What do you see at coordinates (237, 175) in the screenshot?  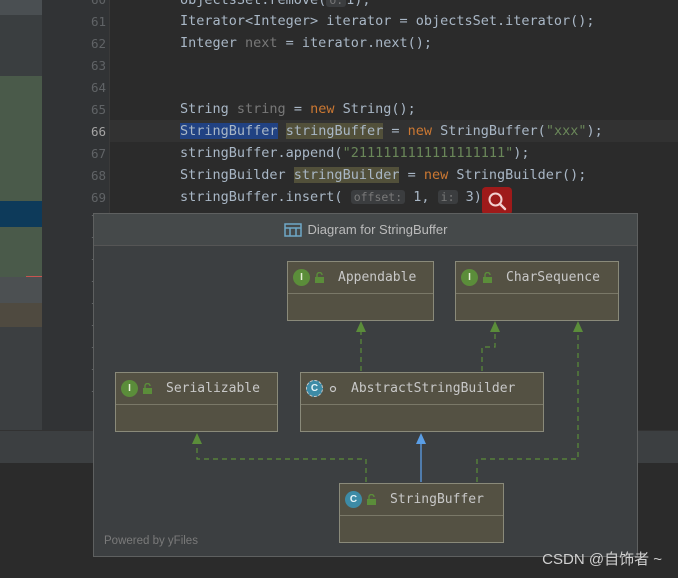 I see `code-token: StringBuilder` at bounding box center [237, 175].